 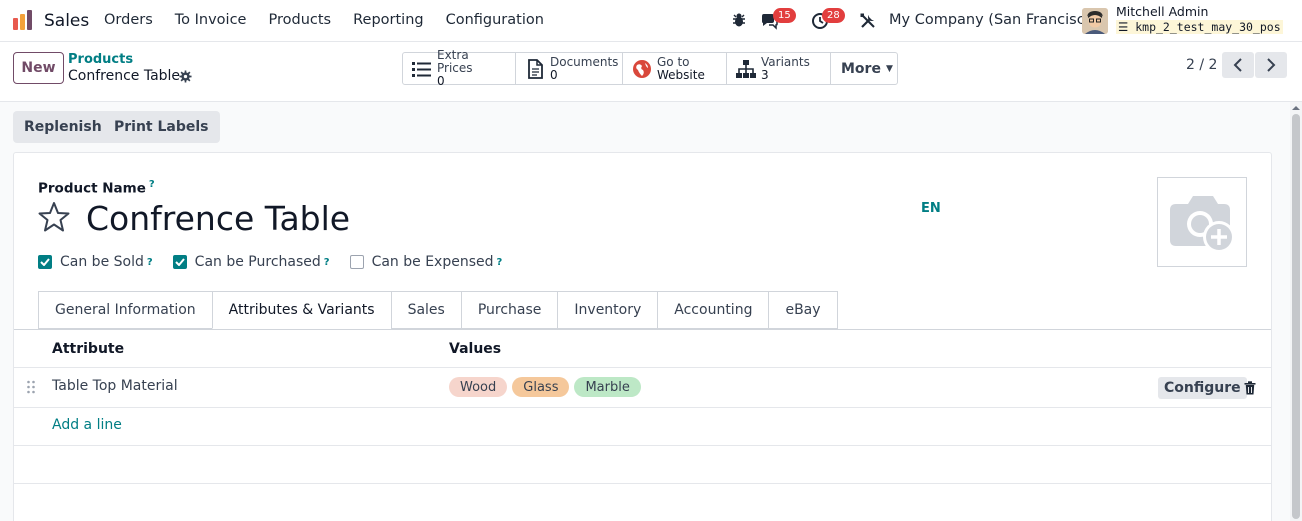 What do you see at coordinates (455, 61) in the screenshot?
I see `extra-prices-label: Extra Prices` at bounding box center [455, 61].